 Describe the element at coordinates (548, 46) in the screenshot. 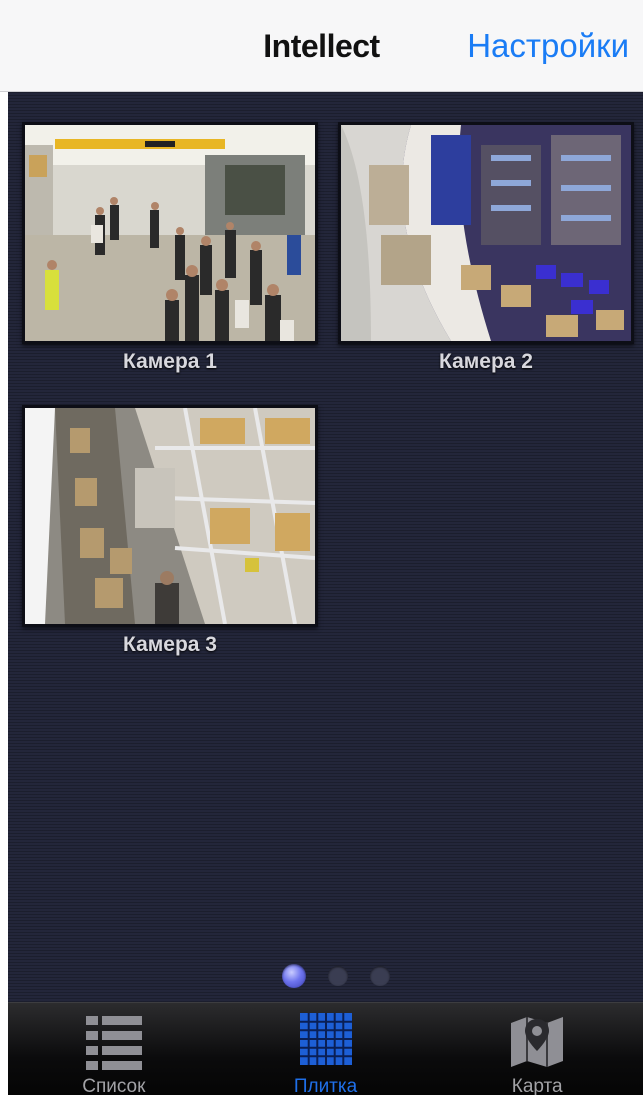

I see `settings-button: Настройки` at that location.